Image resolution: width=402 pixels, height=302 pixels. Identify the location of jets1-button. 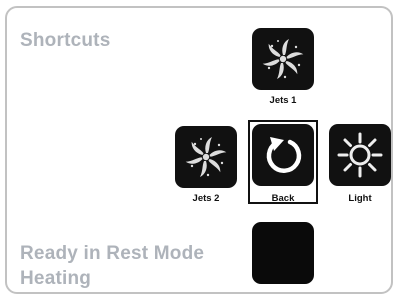
(283, 59).